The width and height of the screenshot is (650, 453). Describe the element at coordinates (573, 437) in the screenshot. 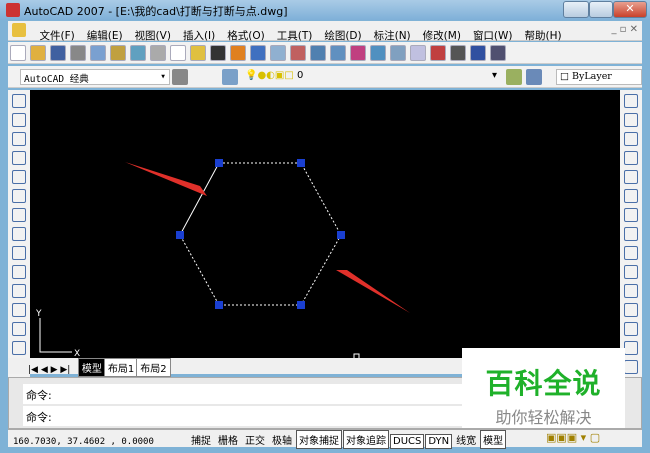

I see `tray-icons: ▣▣▣ ▾ ▢` at that location.